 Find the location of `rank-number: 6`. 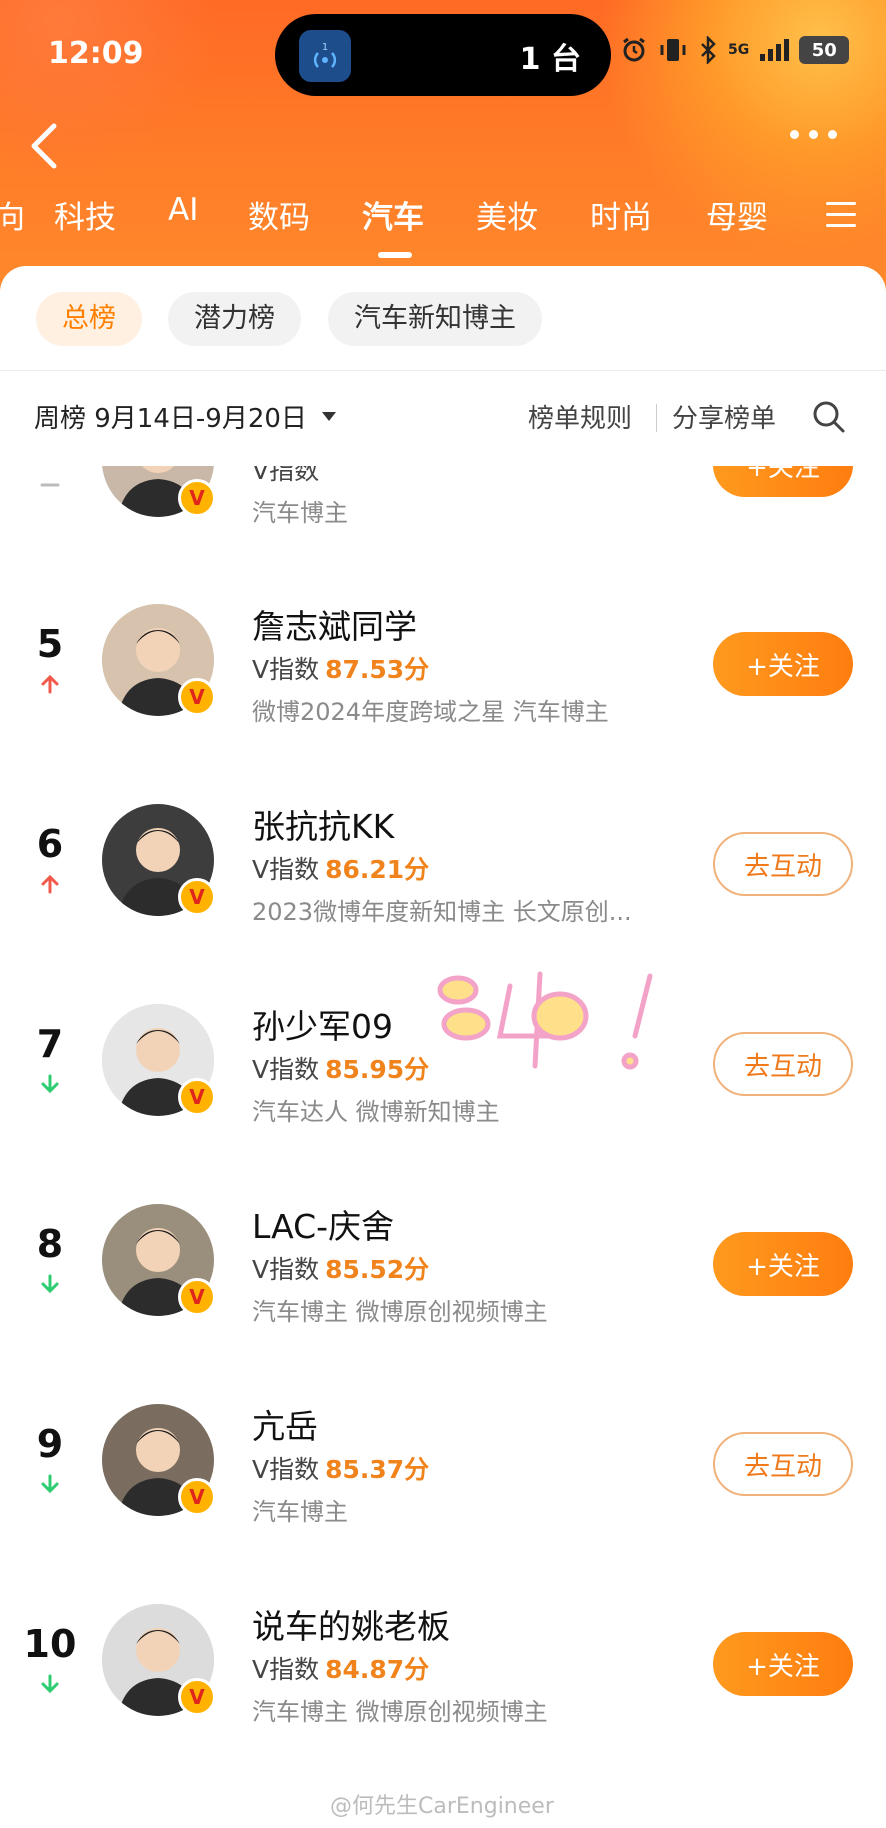

rank-number: 6 is located at coordinates (50, 844).